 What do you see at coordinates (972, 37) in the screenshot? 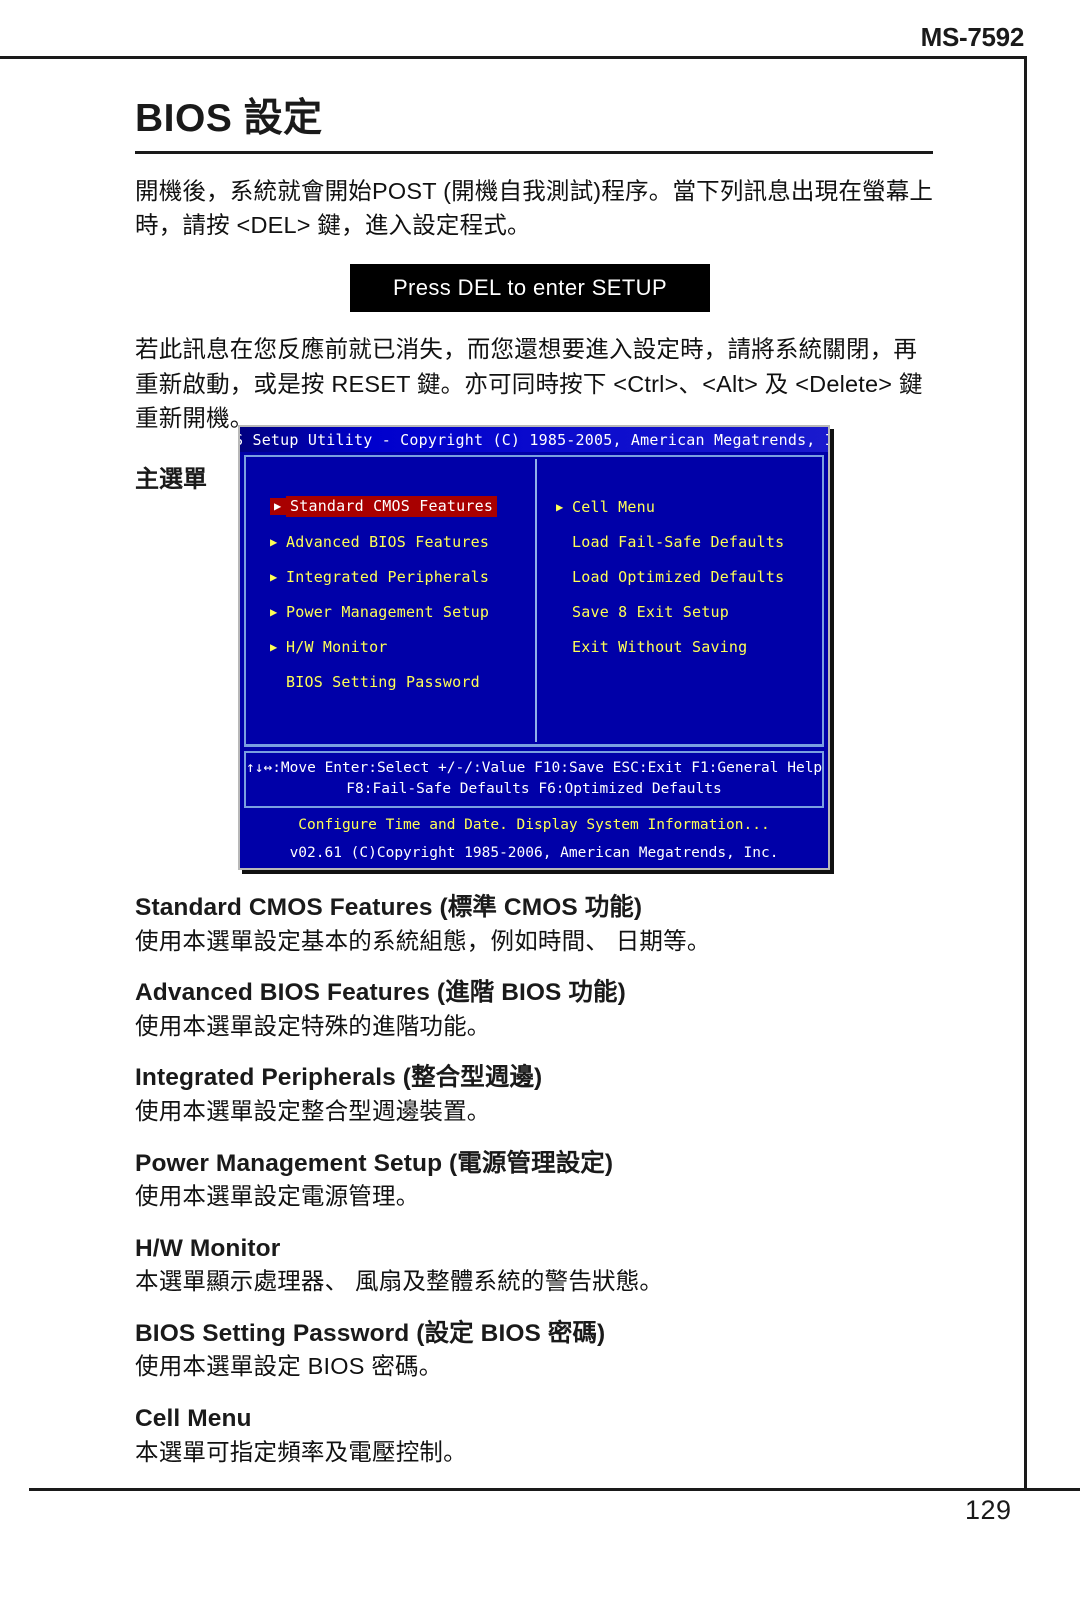
I see `model-number: MS-7592` at bounding box center [972, 37].